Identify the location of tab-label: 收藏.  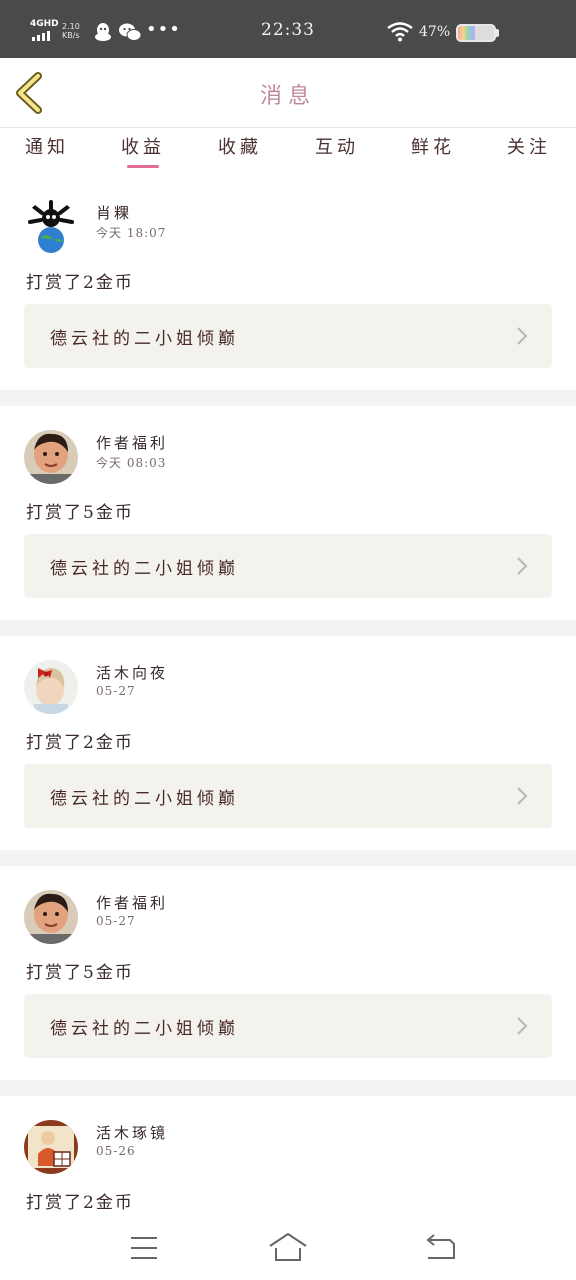
(240, 147).